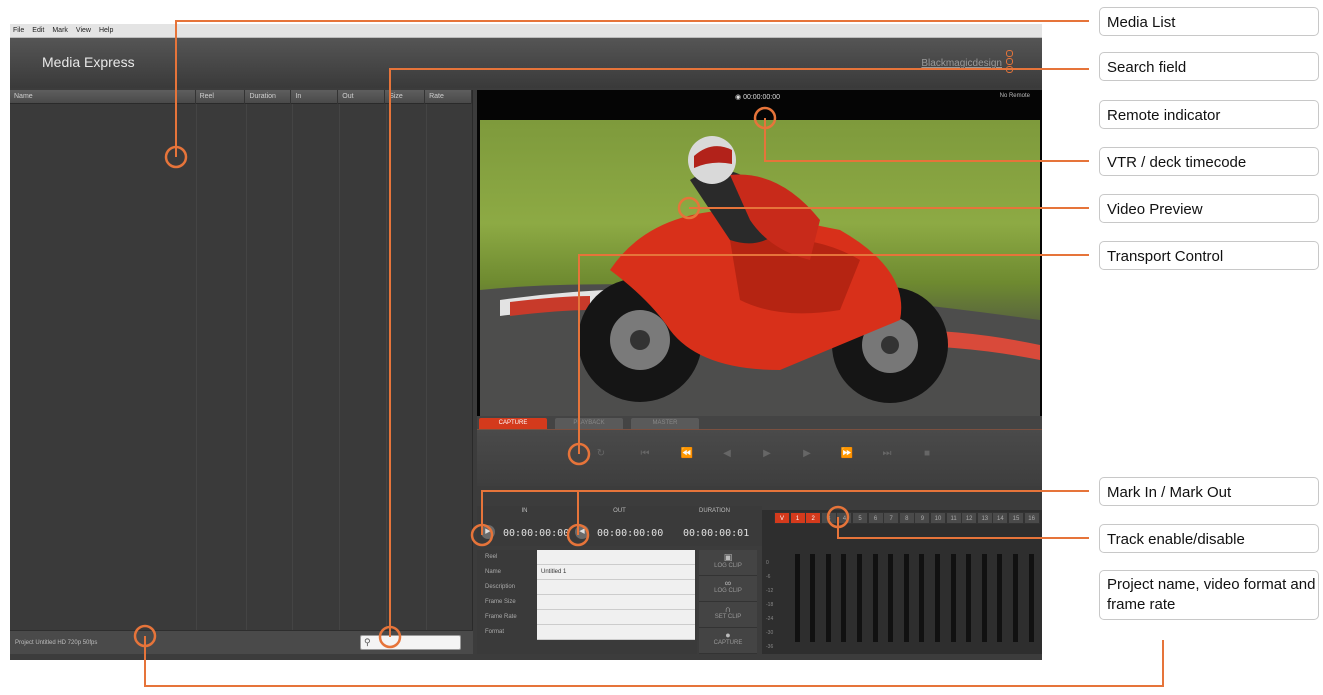 The image size is (1323, 695). Describe the element at coordinates (728, 615) in the screenshot. I see `set-clip-button: ∩ SET CLIP` at that location.